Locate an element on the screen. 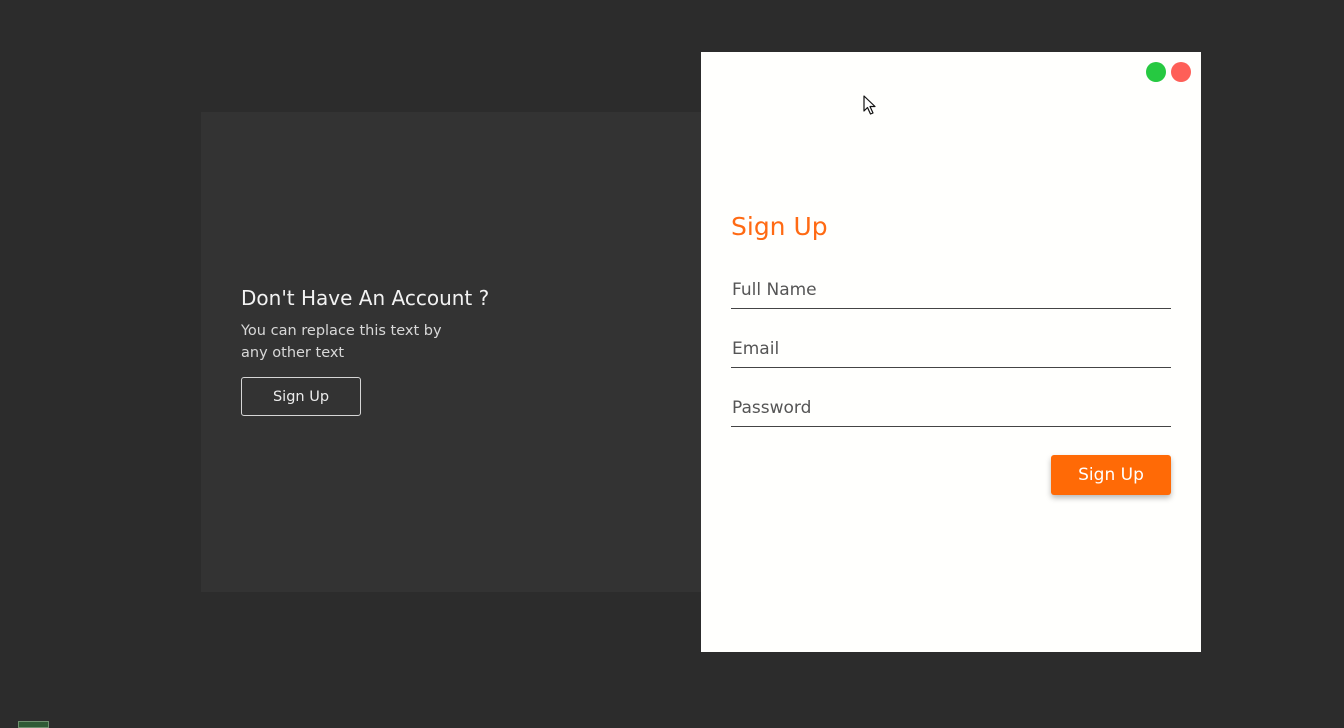 This screenshot has width=1344, height=728. app-icon is located at coordinates (33, 724).